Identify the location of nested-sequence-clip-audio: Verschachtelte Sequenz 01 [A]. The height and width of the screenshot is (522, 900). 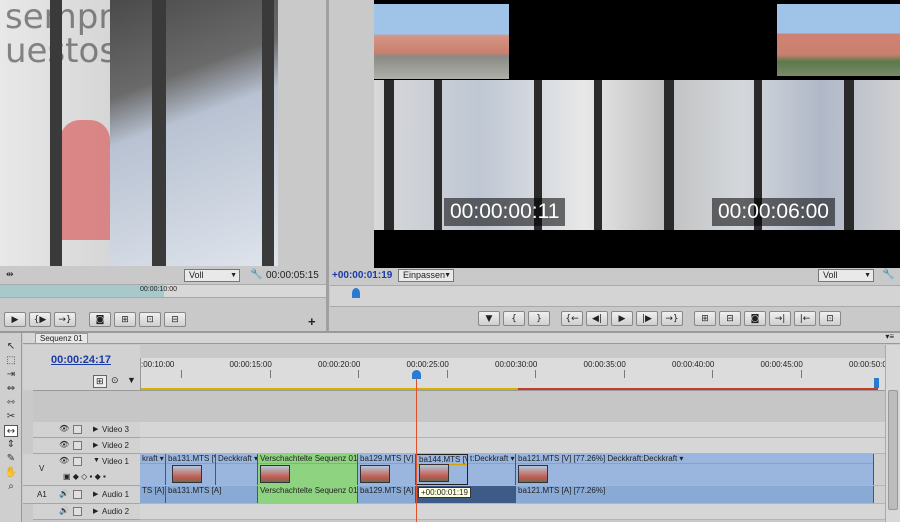
(308, 494).